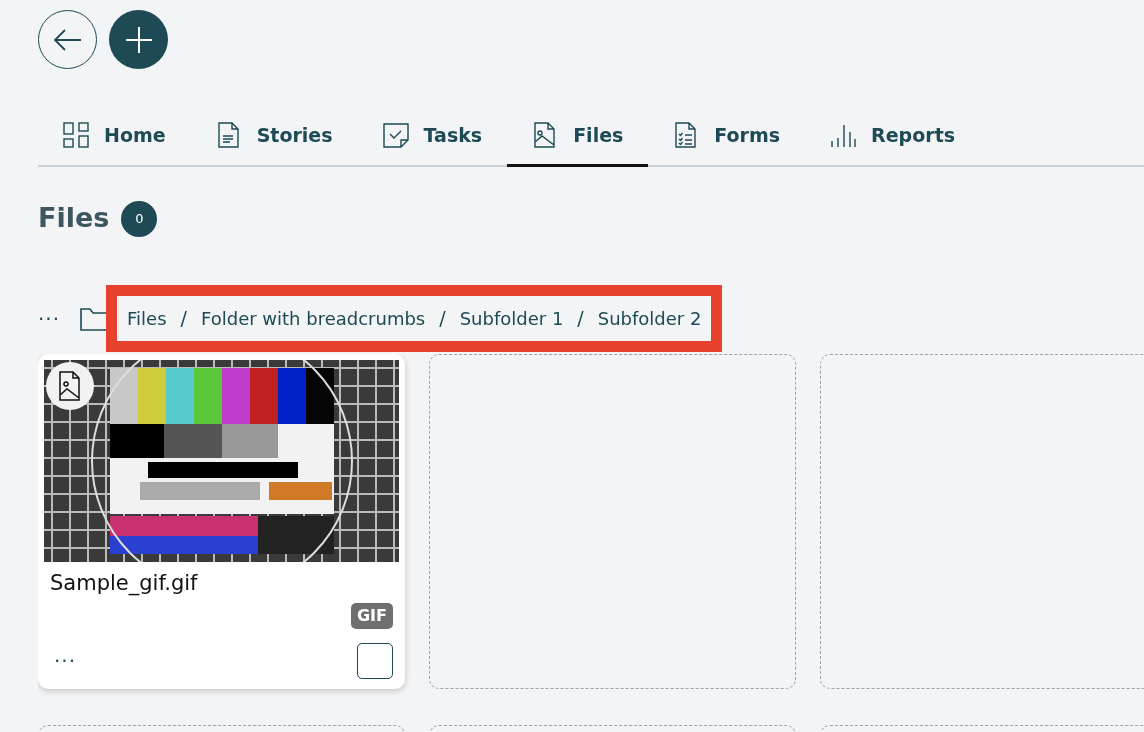  What do you see at coordinates (313, 318) in the screenshot?
I see `breadcrumb-link: Folder with breadcrumbs` at bounding box center [313, 318].